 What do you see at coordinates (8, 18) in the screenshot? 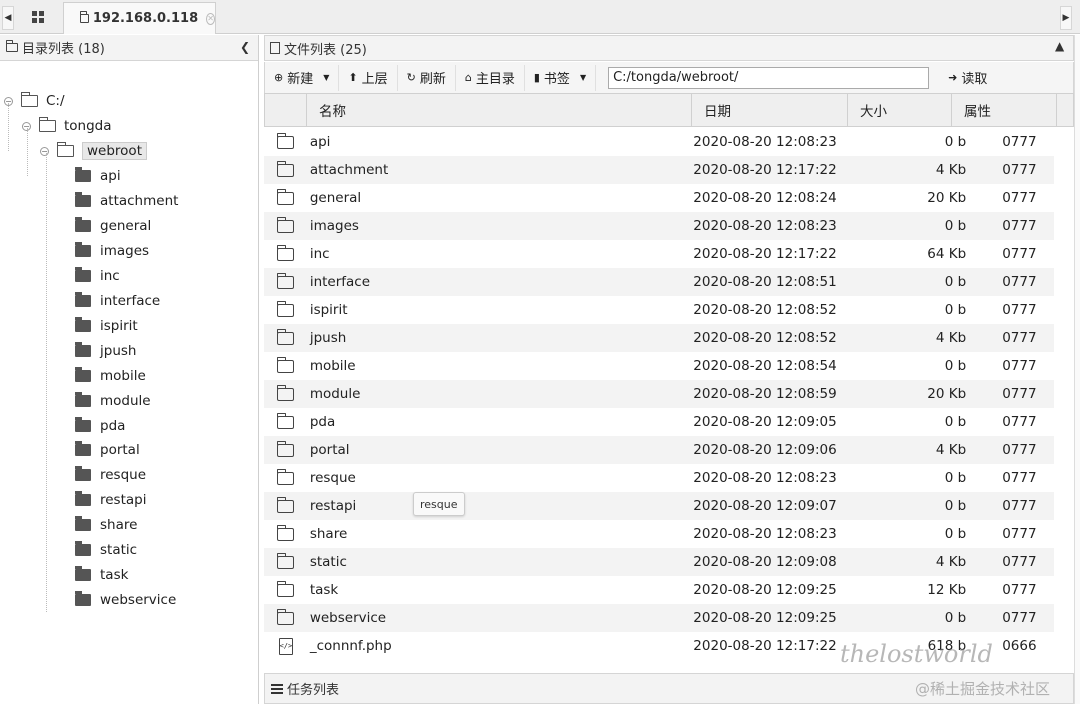
I see `scroll-left-button: ◀` at bounding box center [8, 18].